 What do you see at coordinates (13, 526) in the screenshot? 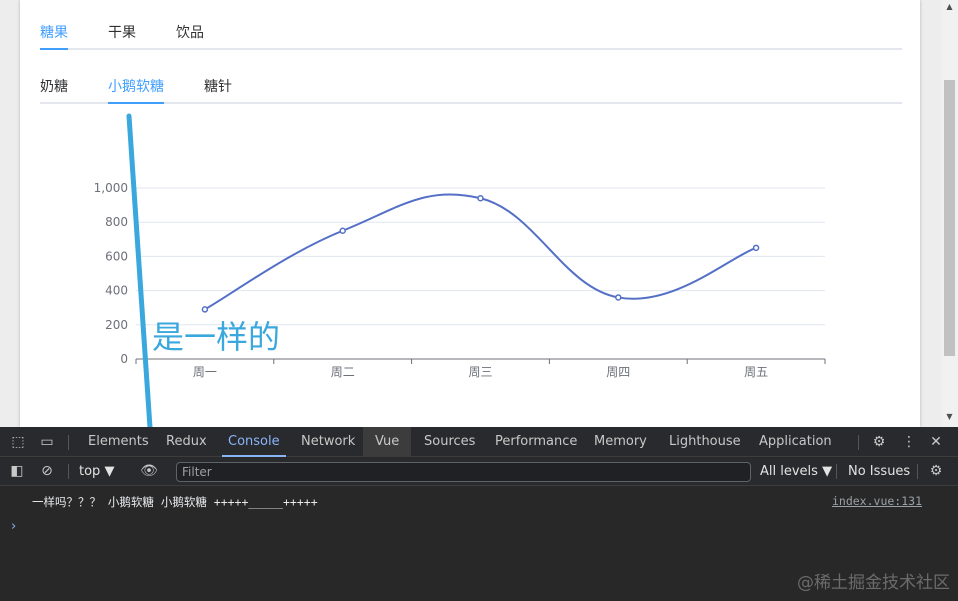
I see `console-prompt-icon: ›` at bounding box center [13, 526].